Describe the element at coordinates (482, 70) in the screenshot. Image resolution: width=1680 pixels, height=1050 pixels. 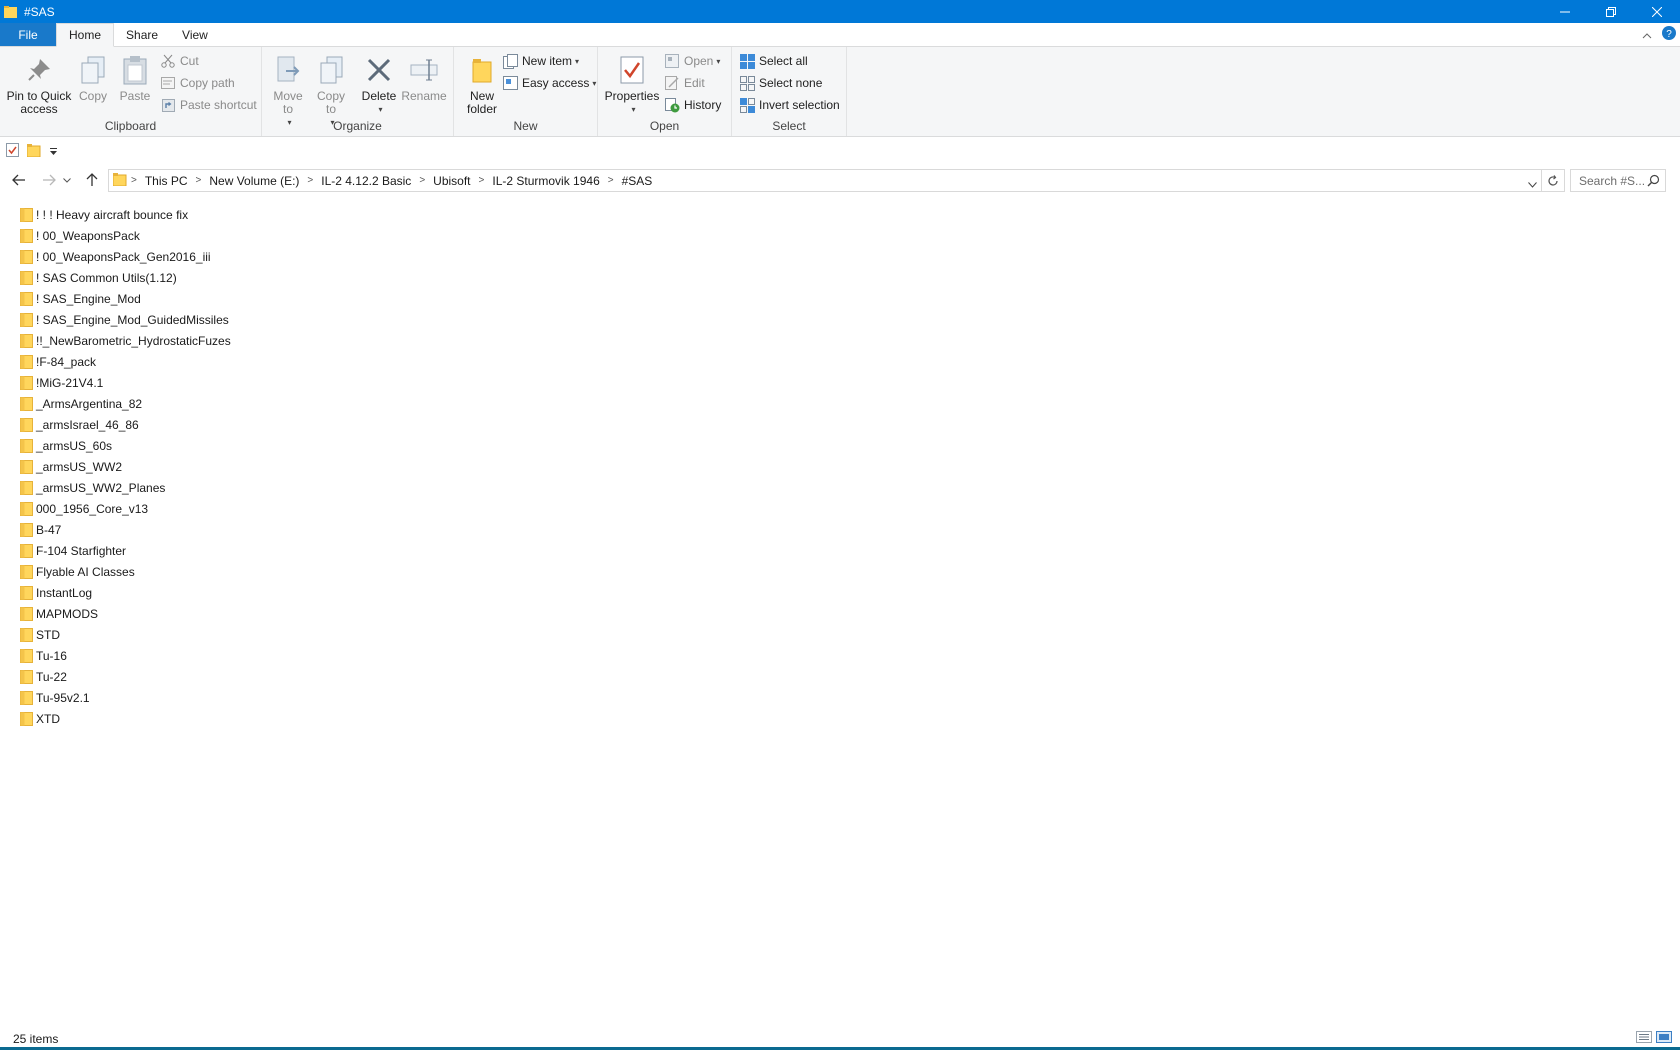
I see `new-folder-icon` at that location.